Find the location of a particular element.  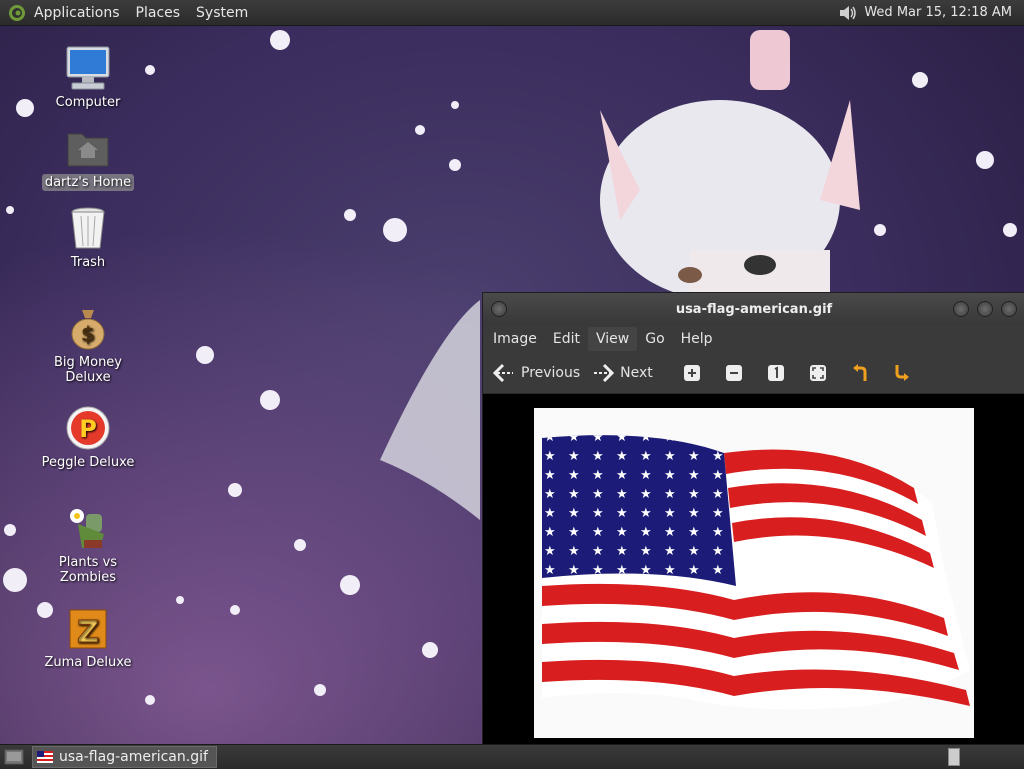

best-fit-button is located at coordinates (818, 373).